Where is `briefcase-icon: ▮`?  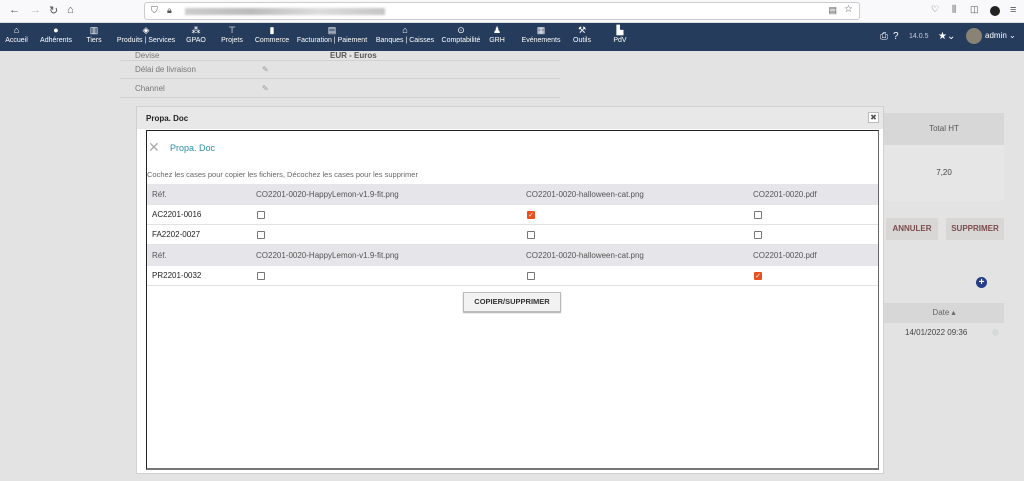 briefcase-icon: ▮ is located at coordinates (272, 30).